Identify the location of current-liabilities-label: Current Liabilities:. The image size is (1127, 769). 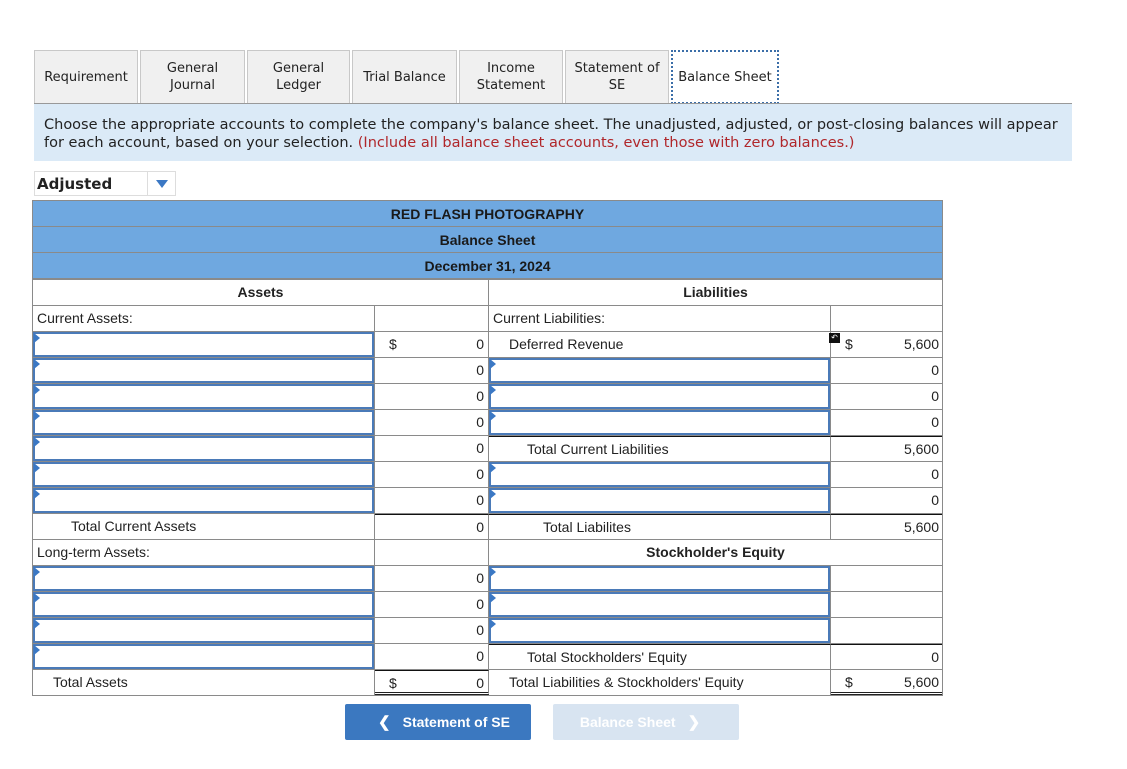
(660, 318).